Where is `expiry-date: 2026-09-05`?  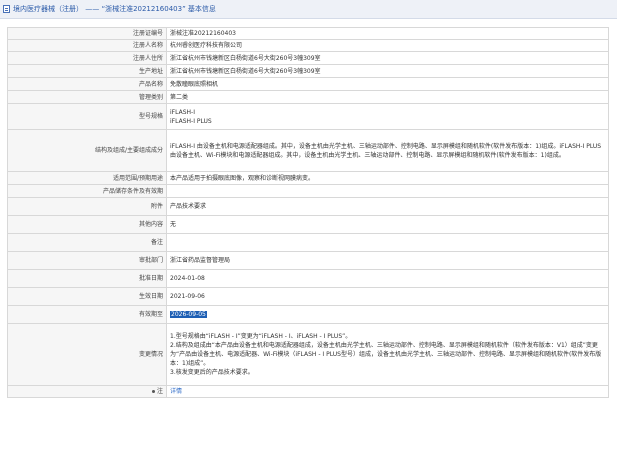 expiry-date: 2026-09-05 is located at coordinates (188, 314).